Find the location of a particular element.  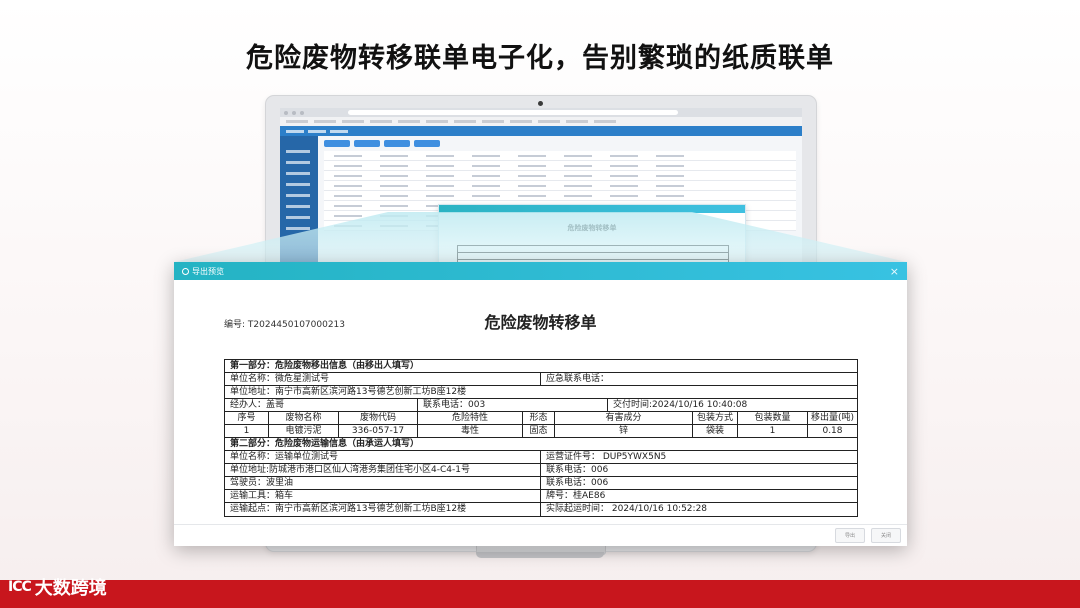

header-cell: 废物名称 is located at coordinates (303, 418).